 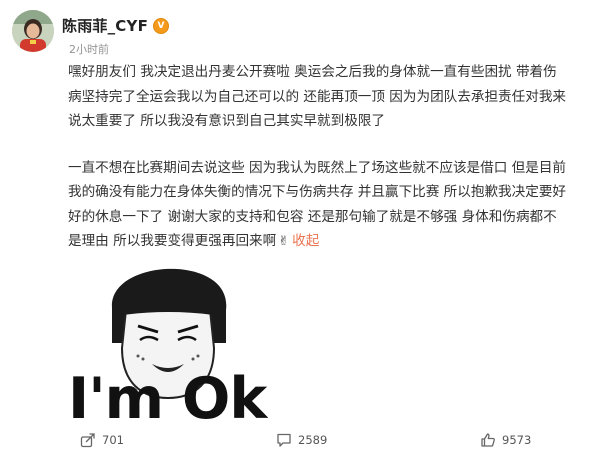 I want to click on name-row: 陈雨菲_CYF V, so click(x=116, y=25).